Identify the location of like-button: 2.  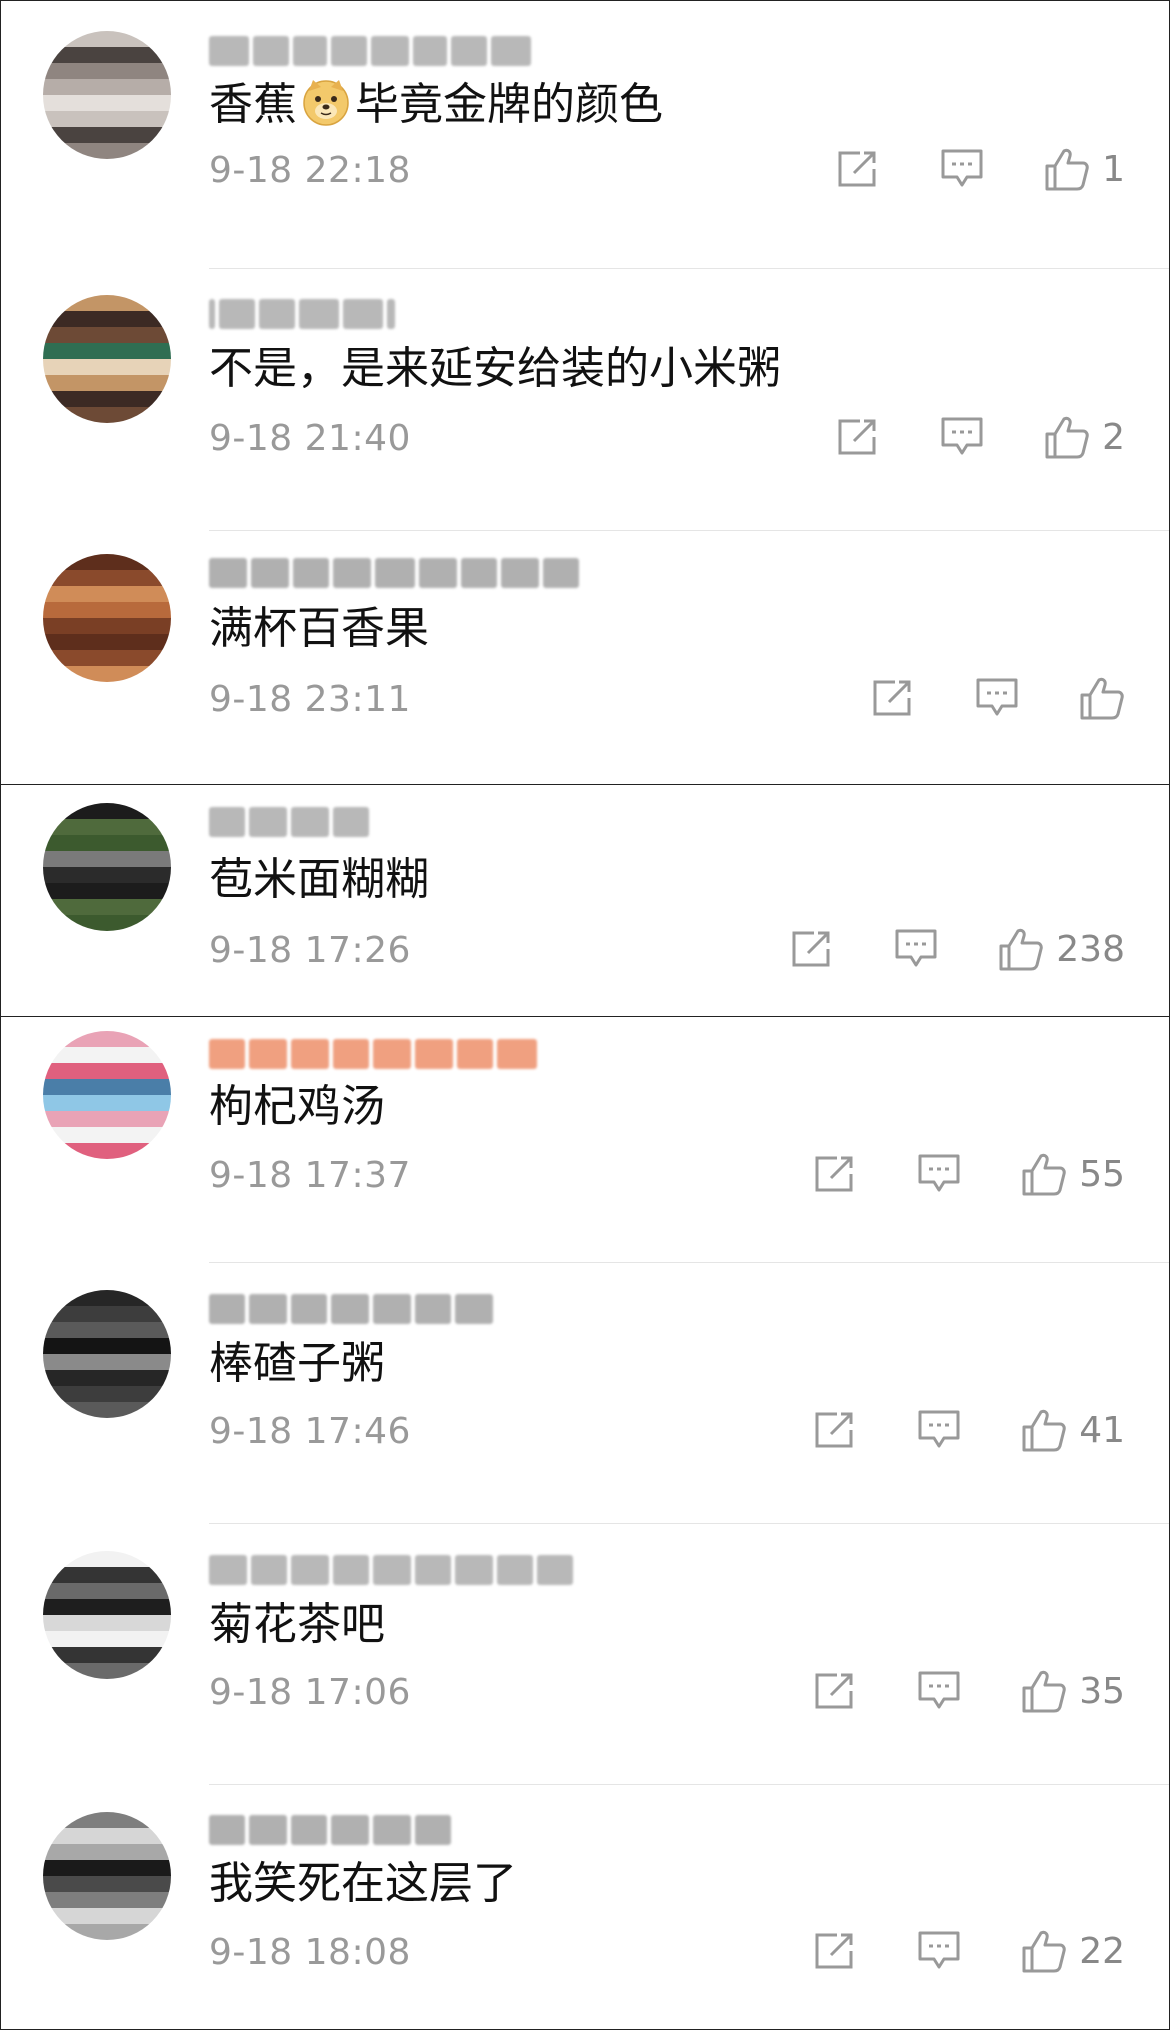
(1084, 437).